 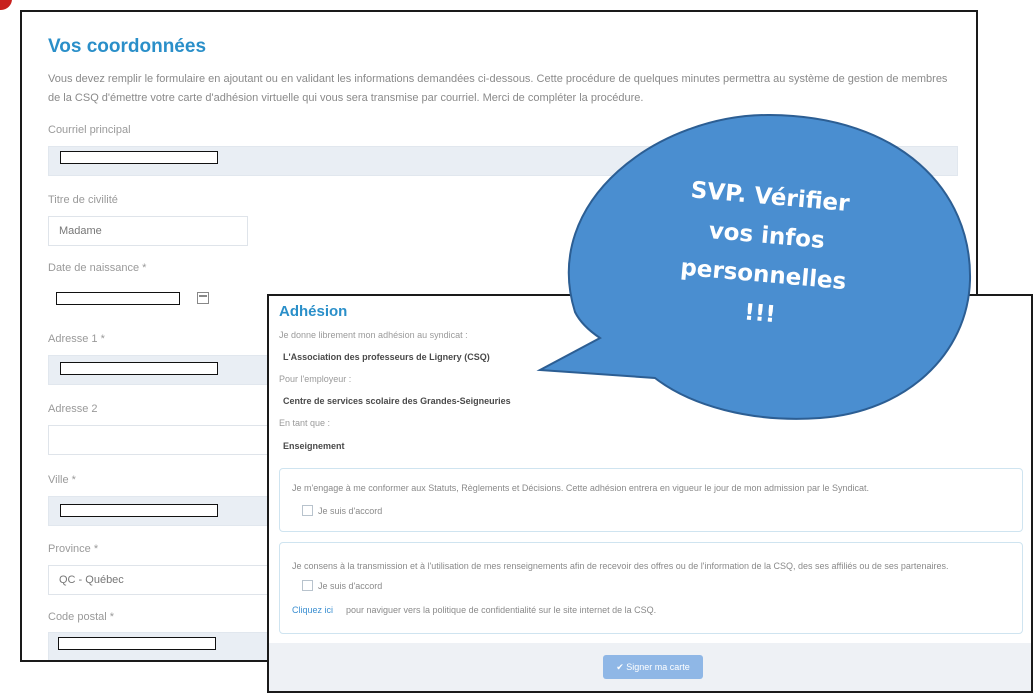 What do you see at coordinates (127, 46) in the screenshot?
I see `coordonnees-title: Vos coordonnées` at bounding box center [127, 46].